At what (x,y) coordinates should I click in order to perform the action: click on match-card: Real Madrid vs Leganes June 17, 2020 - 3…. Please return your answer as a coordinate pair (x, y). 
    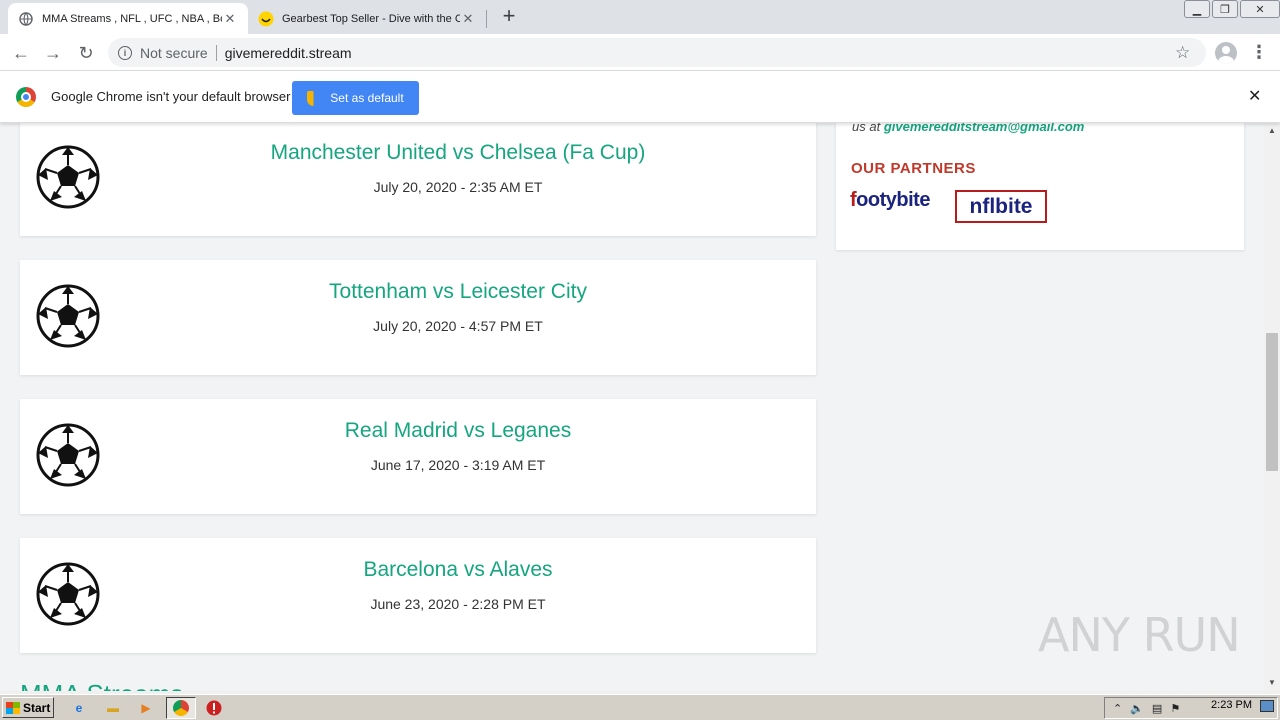
    Looking at the image, I should click on (418, 456).